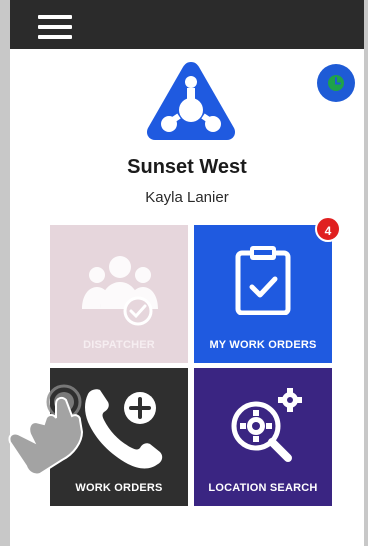 This screenshot has height=546, width=368. Describe the element at coordinates (119, 488) in the screenshot. I see `work-orders-label: WORK ORDERS` at that location.